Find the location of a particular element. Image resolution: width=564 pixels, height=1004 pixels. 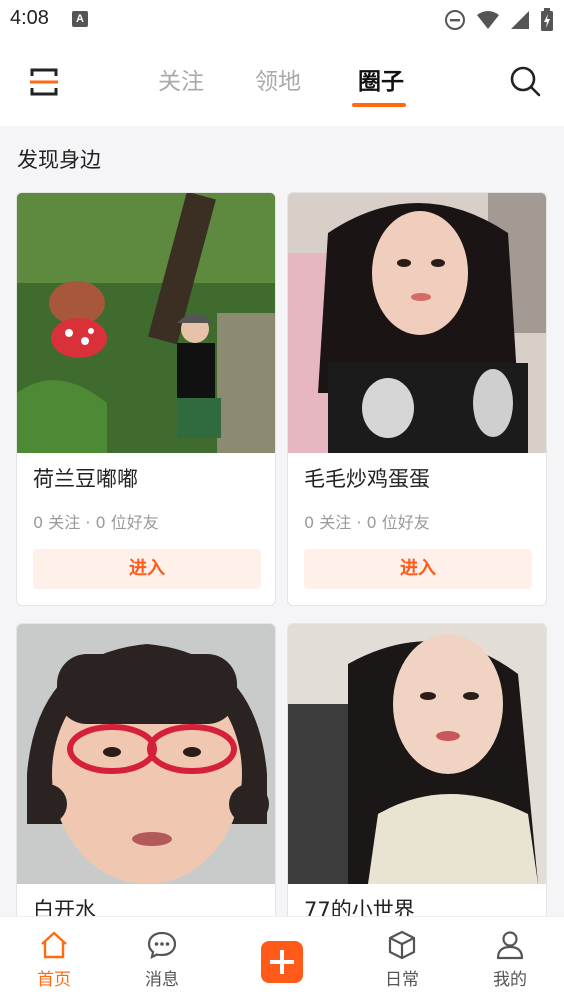

nav-daily: 日常 is located at coordinates (402, 959).